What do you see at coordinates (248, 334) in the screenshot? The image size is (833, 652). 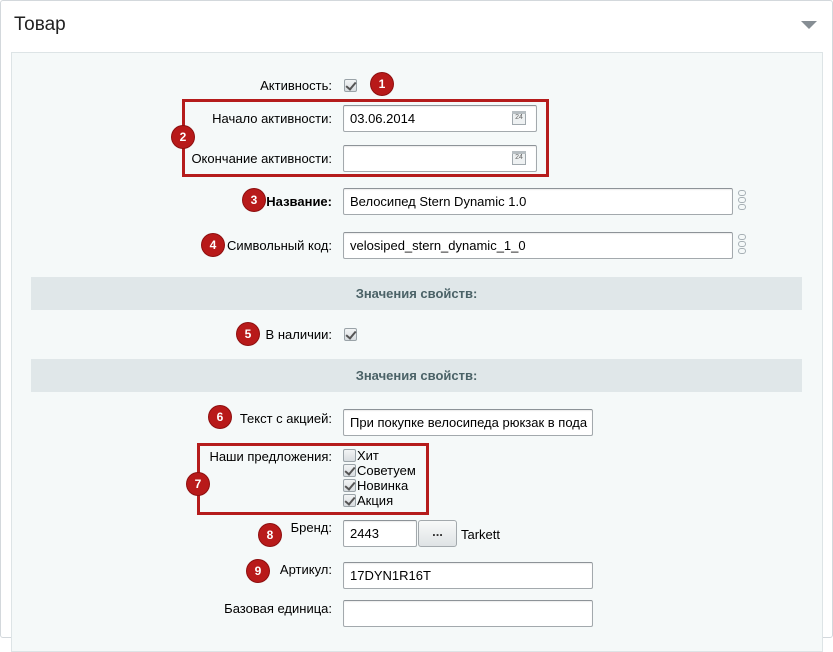 I see `badge-5: 5` at bounding box center [248, 334].